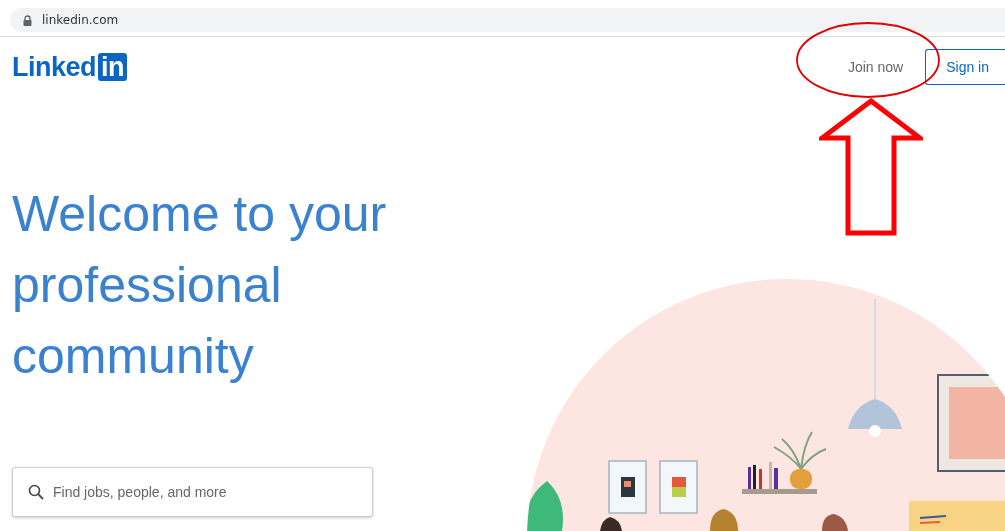  What do you see at coordinates (27, 20) in the screenshot?
I see `lock-icon` at bounding box center [27, 20].